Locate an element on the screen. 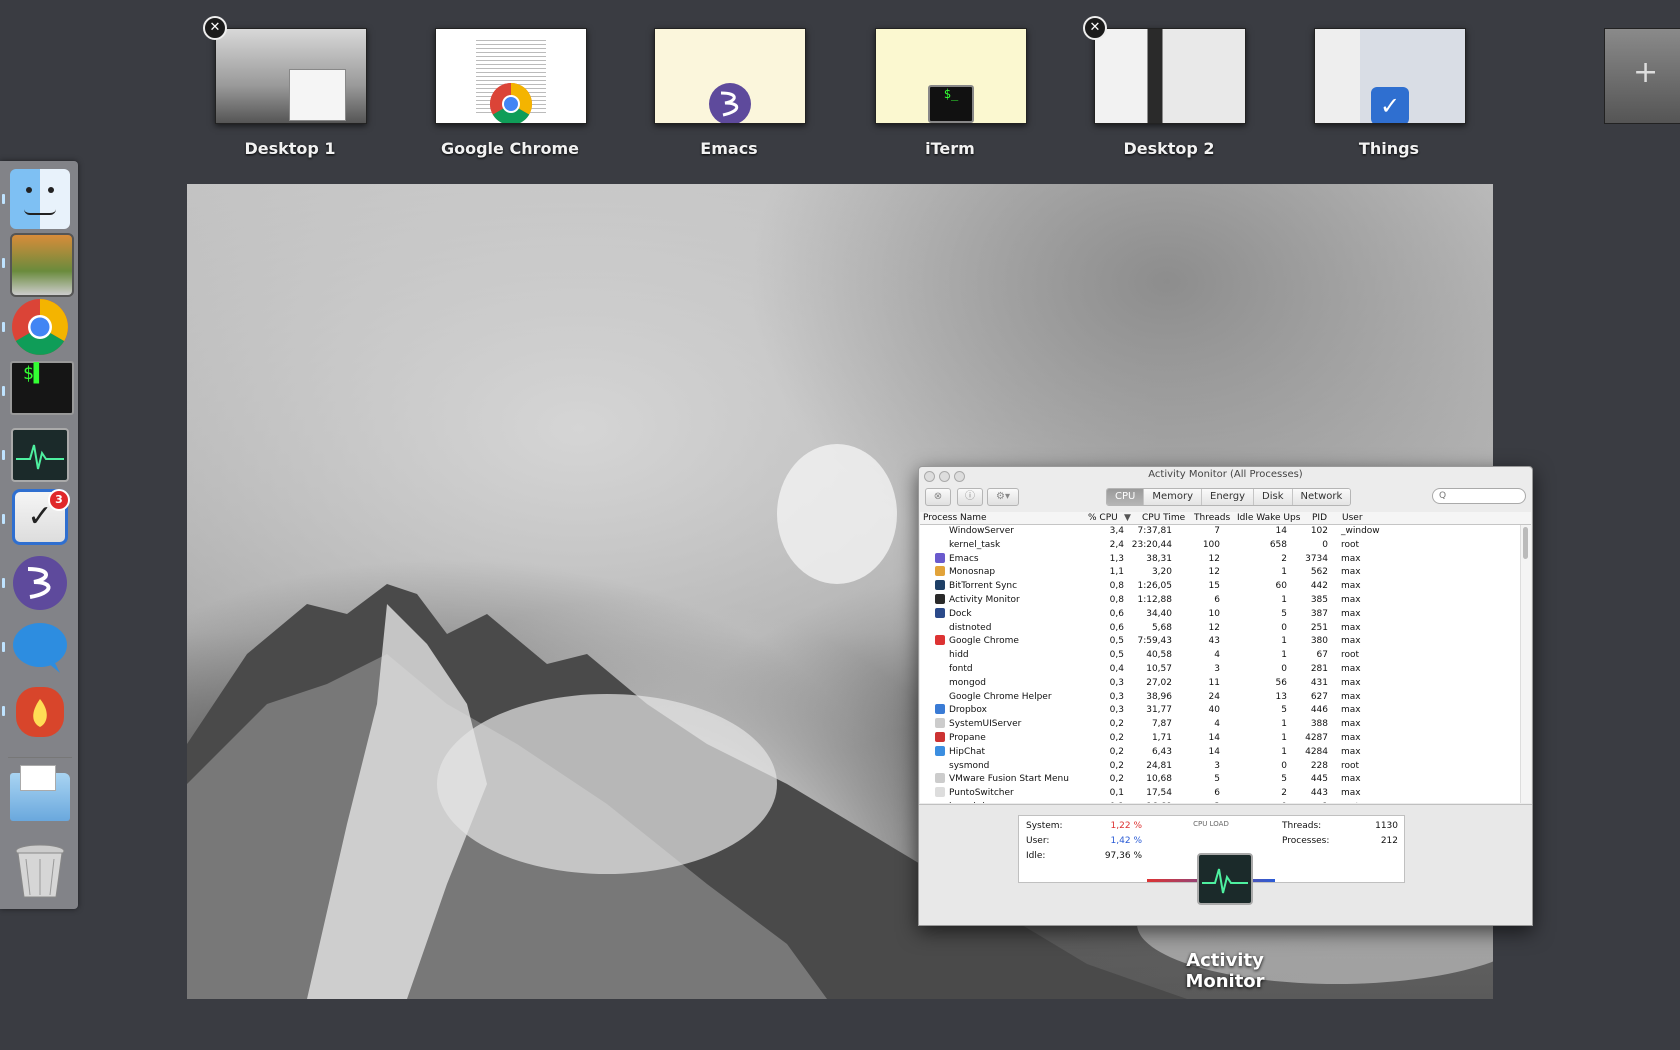 Image resolution: width=1680 pixels, height=1050 pixels. table-row: Propane 0,2 1,71 14 1 4287 max is located at coordinates (1220, 738).